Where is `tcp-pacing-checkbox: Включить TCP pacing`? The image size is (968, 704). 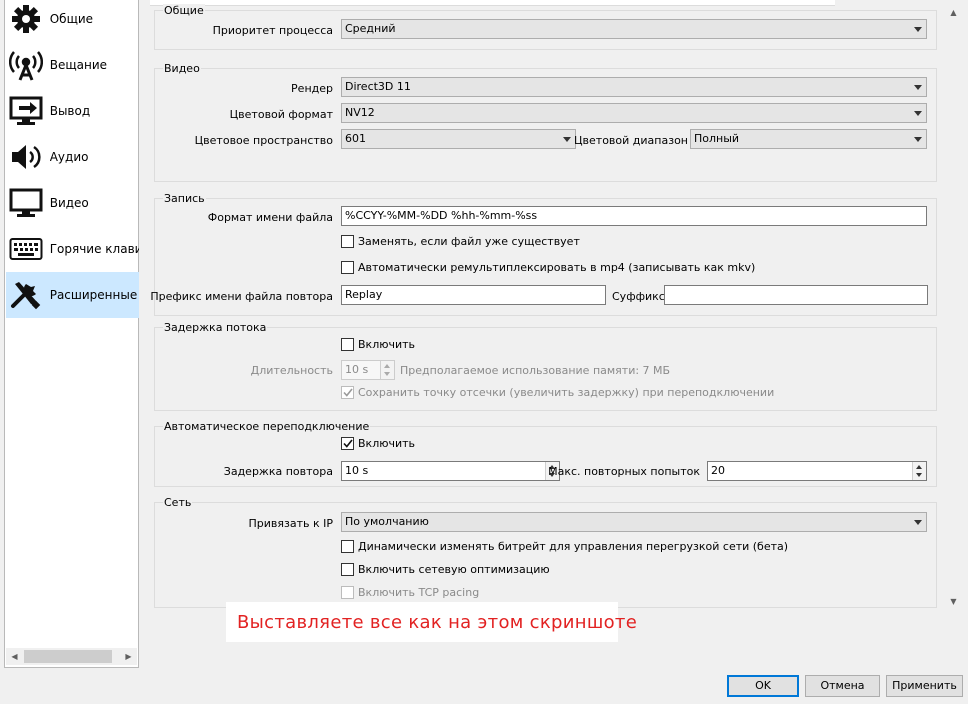
tcp-pacing-checkbox: Включить TCP pacing is located at coordinates (410, 592).